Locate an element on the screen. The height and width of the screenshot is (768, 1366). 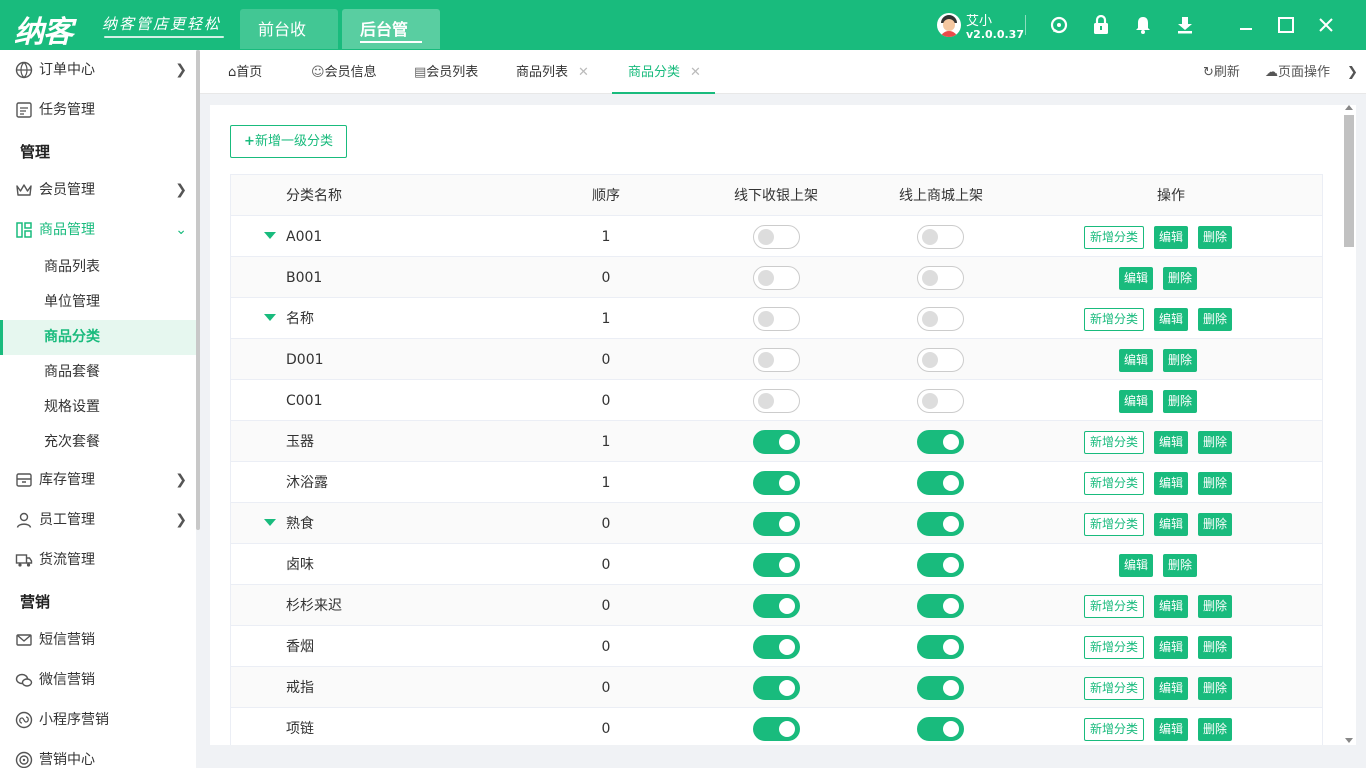
user-name: 艾小 is located at coordinates (979, 19).